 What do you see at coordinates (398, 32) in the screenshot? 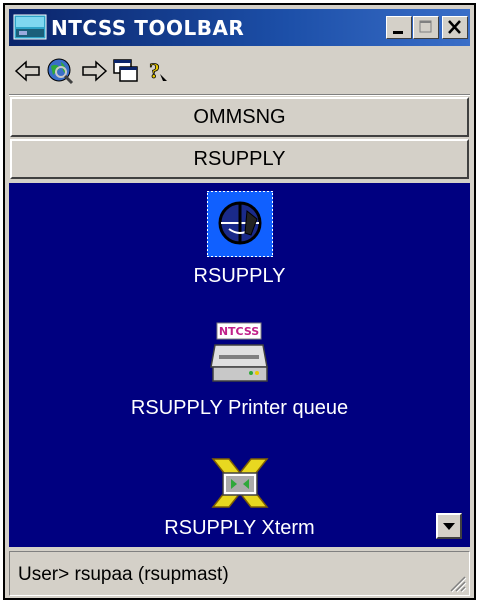
I see `minimize-icon` at bounding box center [398, 32].